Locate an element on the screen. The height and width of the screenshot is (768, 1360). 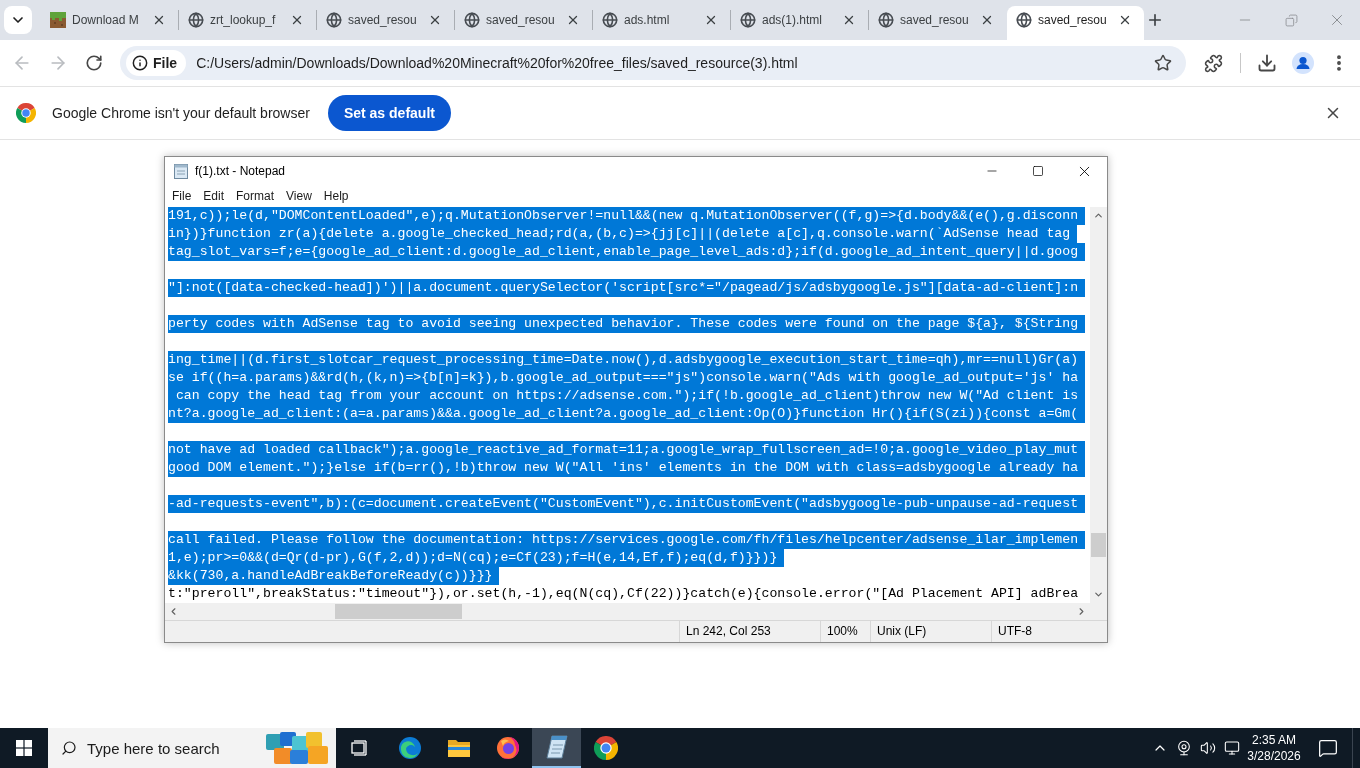
maximize-icon is located at coordinates (1038, 171).